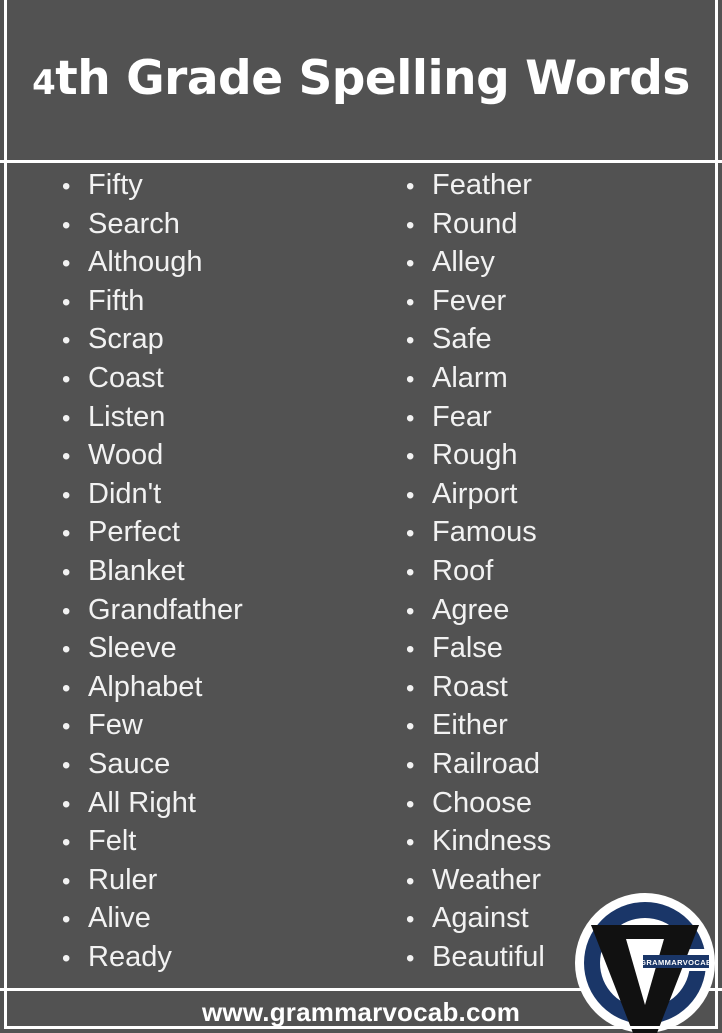 The width and height of the screenshot is (722, 1033). What do you see at coordinates (207, 339) in the screenshot?
I see `word-list-item: • Scrap` at bounding box center [207, 339].